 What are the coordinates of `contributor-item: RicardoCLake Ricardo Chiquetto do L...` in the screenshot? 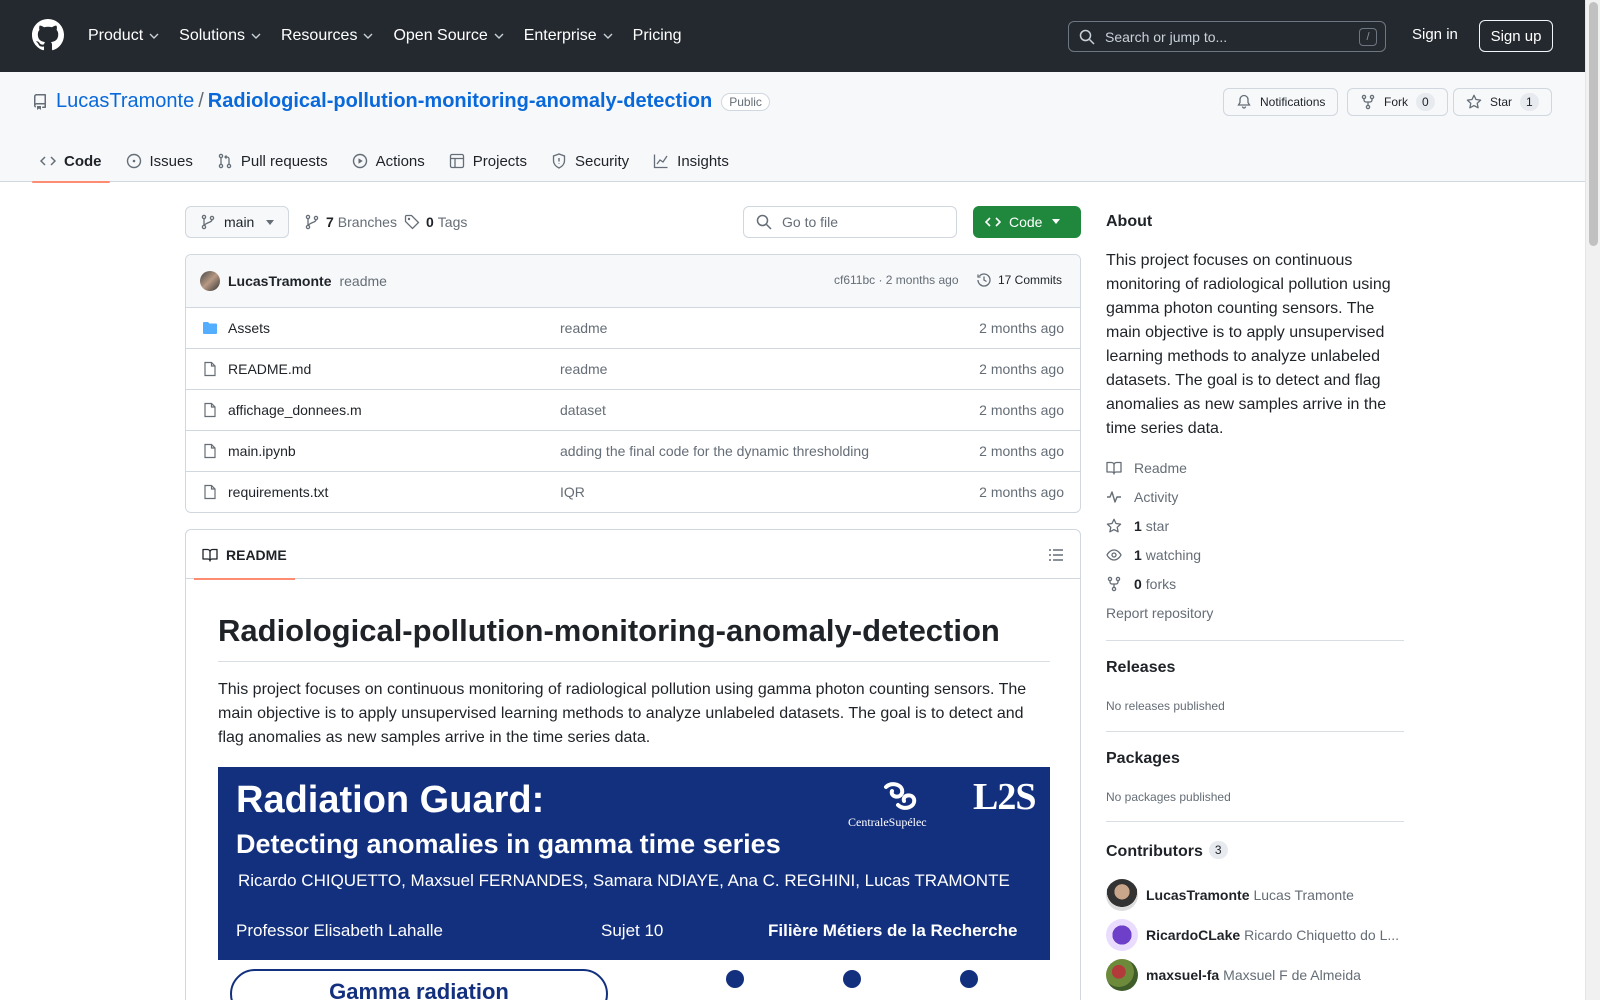 It's located at (1255, 935).